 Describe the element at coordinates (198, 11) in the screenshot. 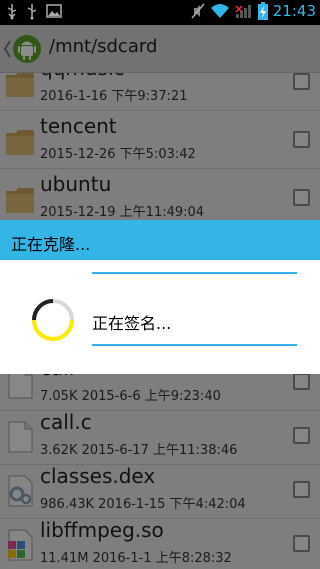

I see `mute-icon` at that location.